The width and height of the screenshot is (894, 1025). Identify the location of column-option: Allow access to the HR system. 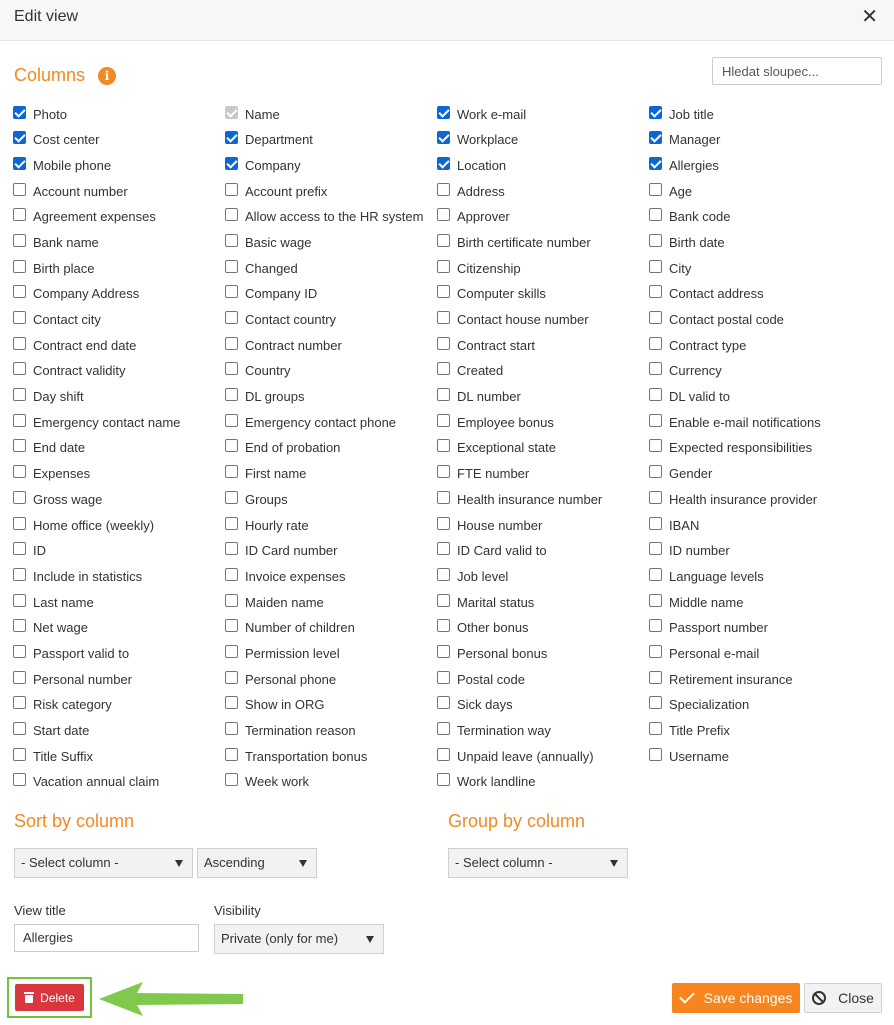
(324, 216).